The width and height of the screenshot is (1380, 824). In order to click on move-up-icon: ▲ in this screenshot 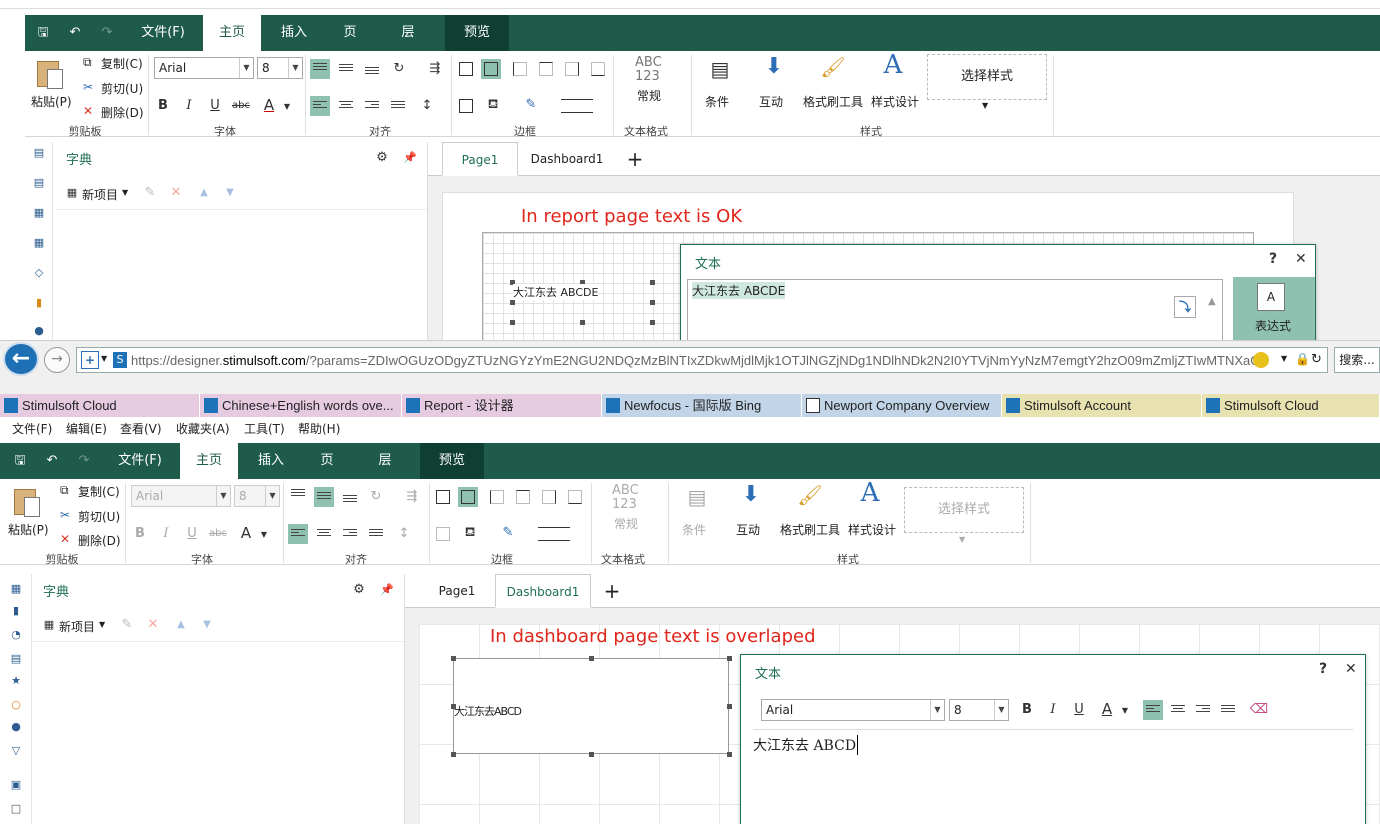, I will do `click(204, 193)`.